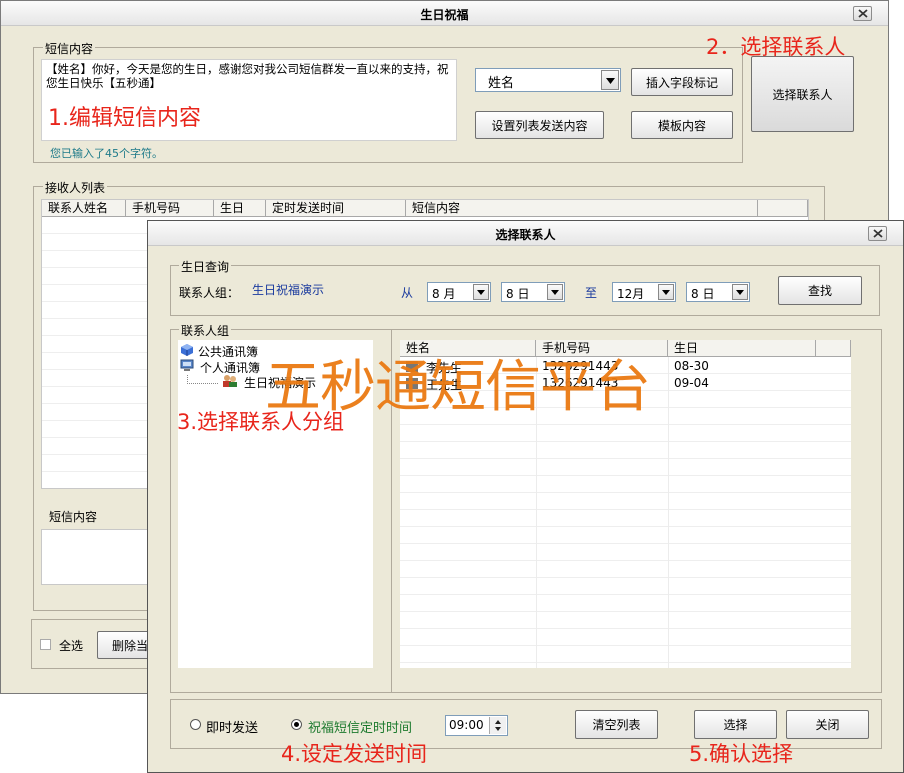  I want to click on field-select: 姓名, so click(548, 80).